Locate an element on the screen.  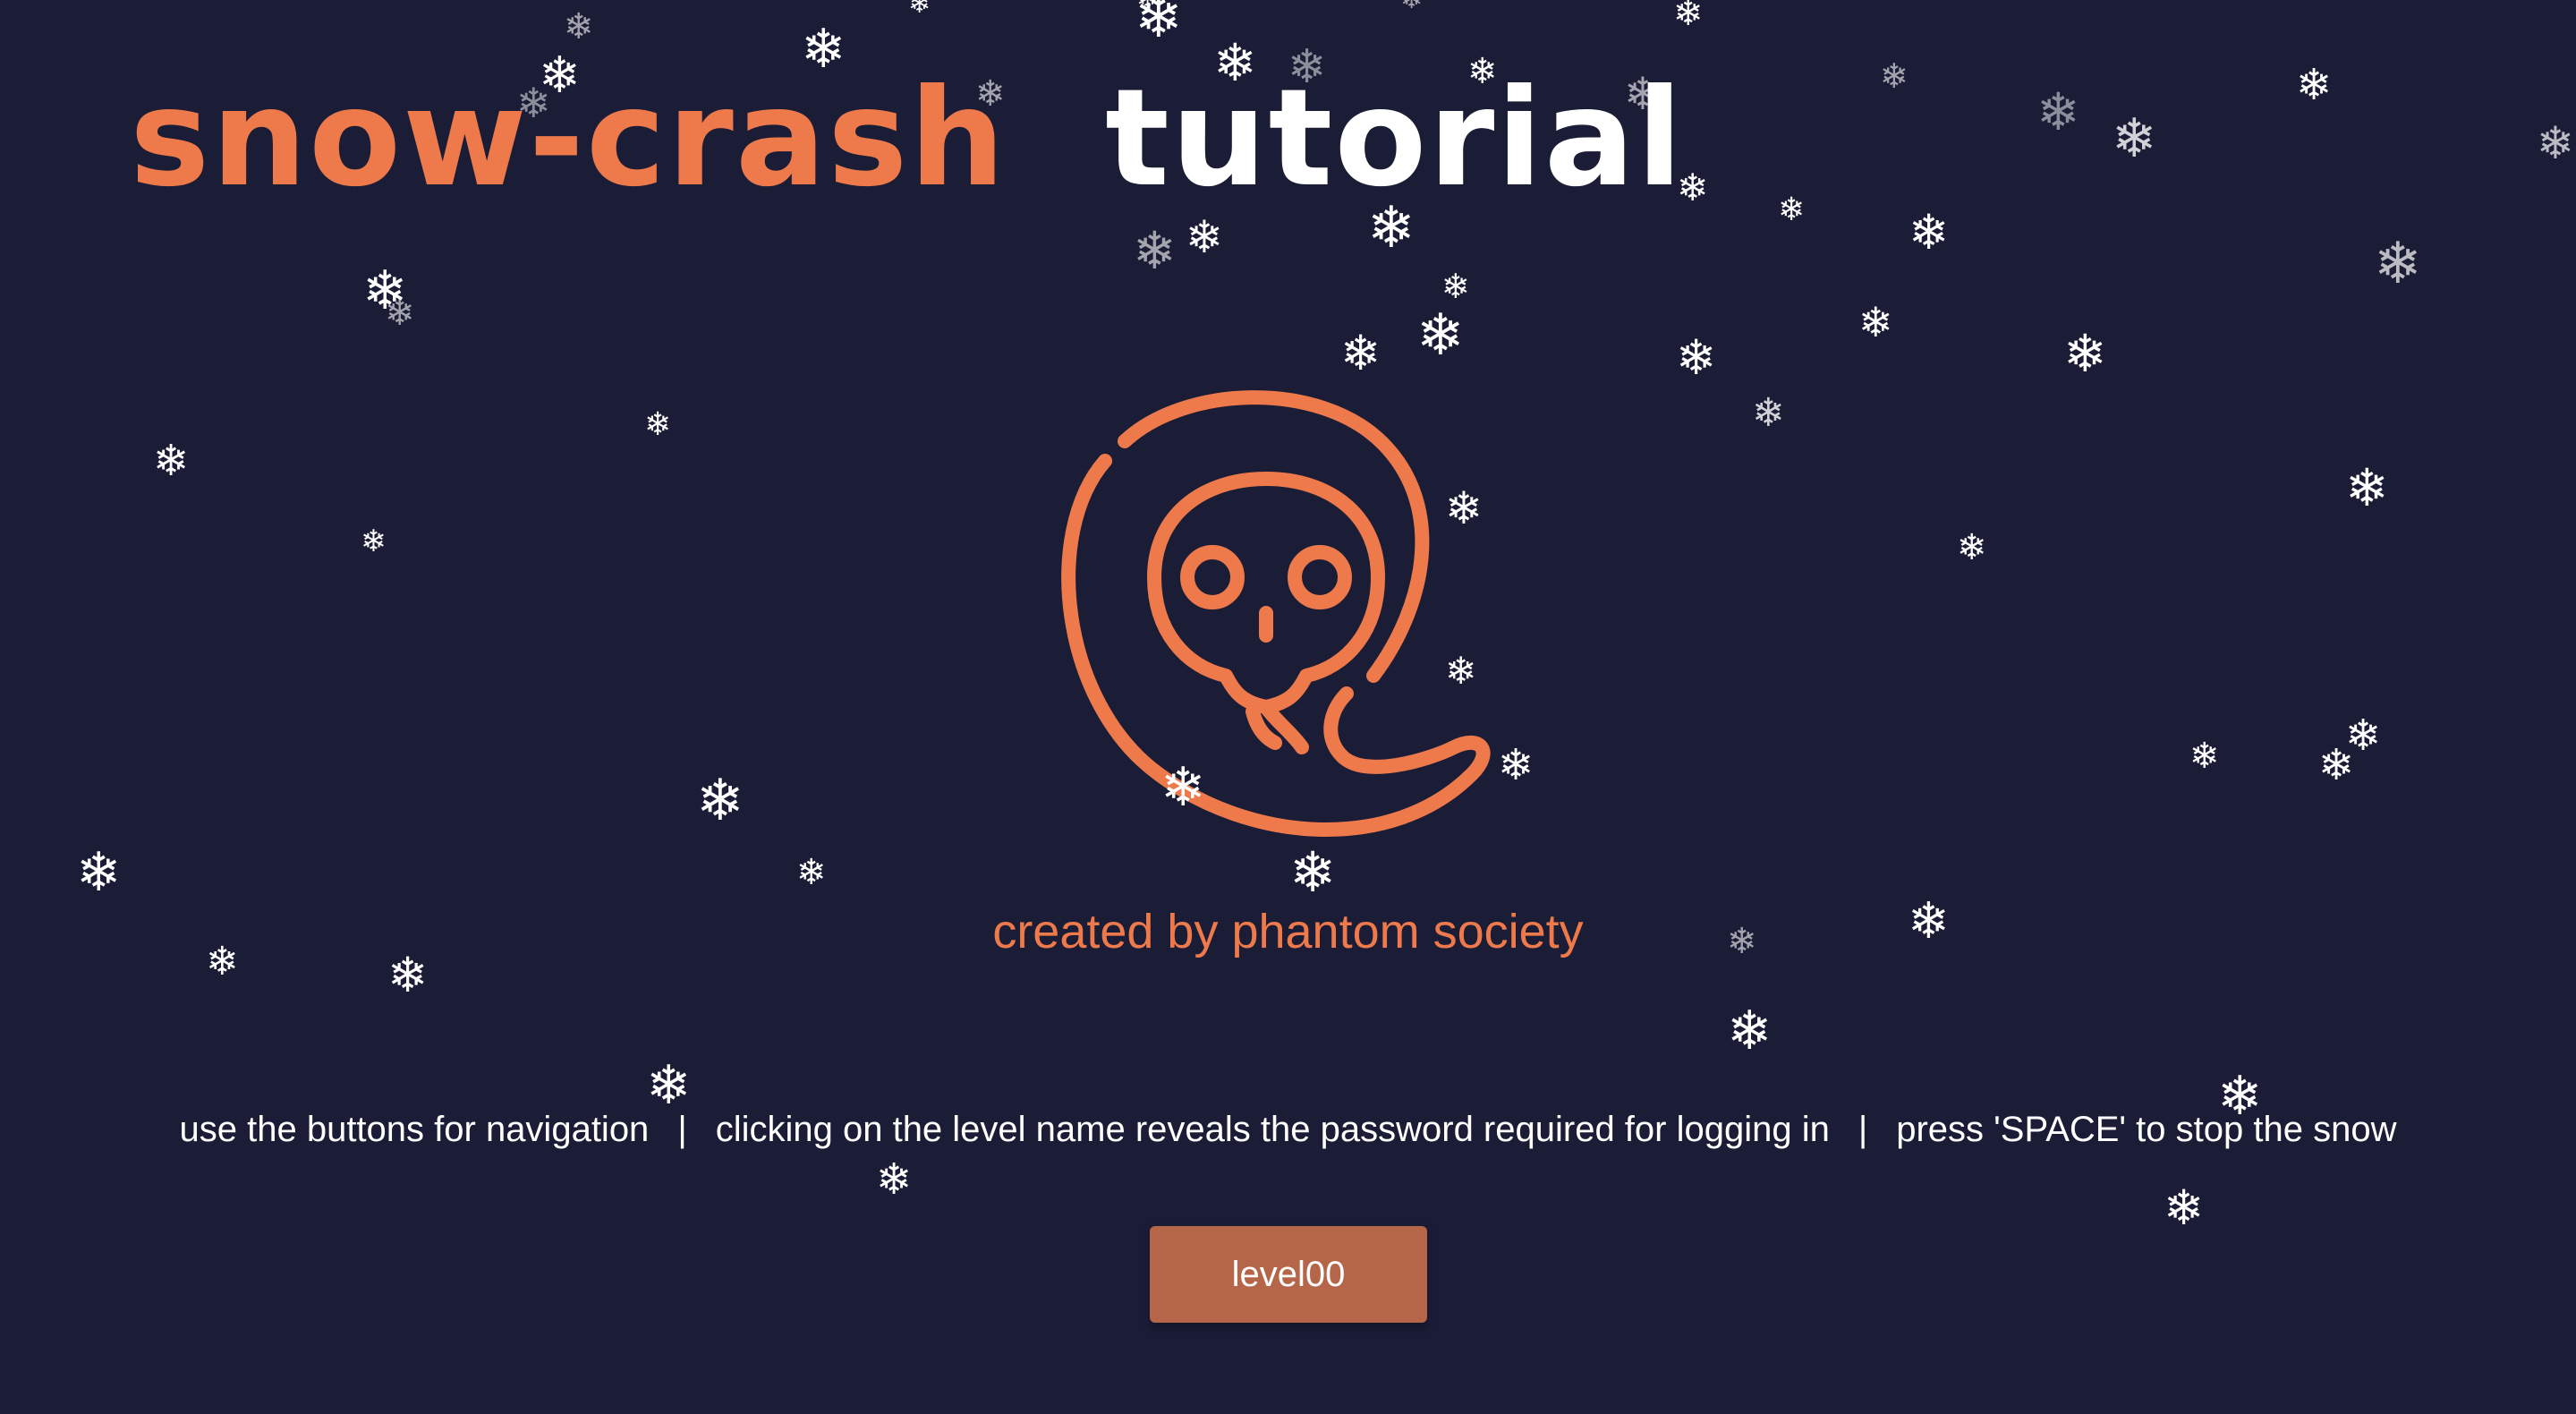
hint-stop-snow: press 'SPACE' to stop the snow is located at coordinates (2146, 1129).